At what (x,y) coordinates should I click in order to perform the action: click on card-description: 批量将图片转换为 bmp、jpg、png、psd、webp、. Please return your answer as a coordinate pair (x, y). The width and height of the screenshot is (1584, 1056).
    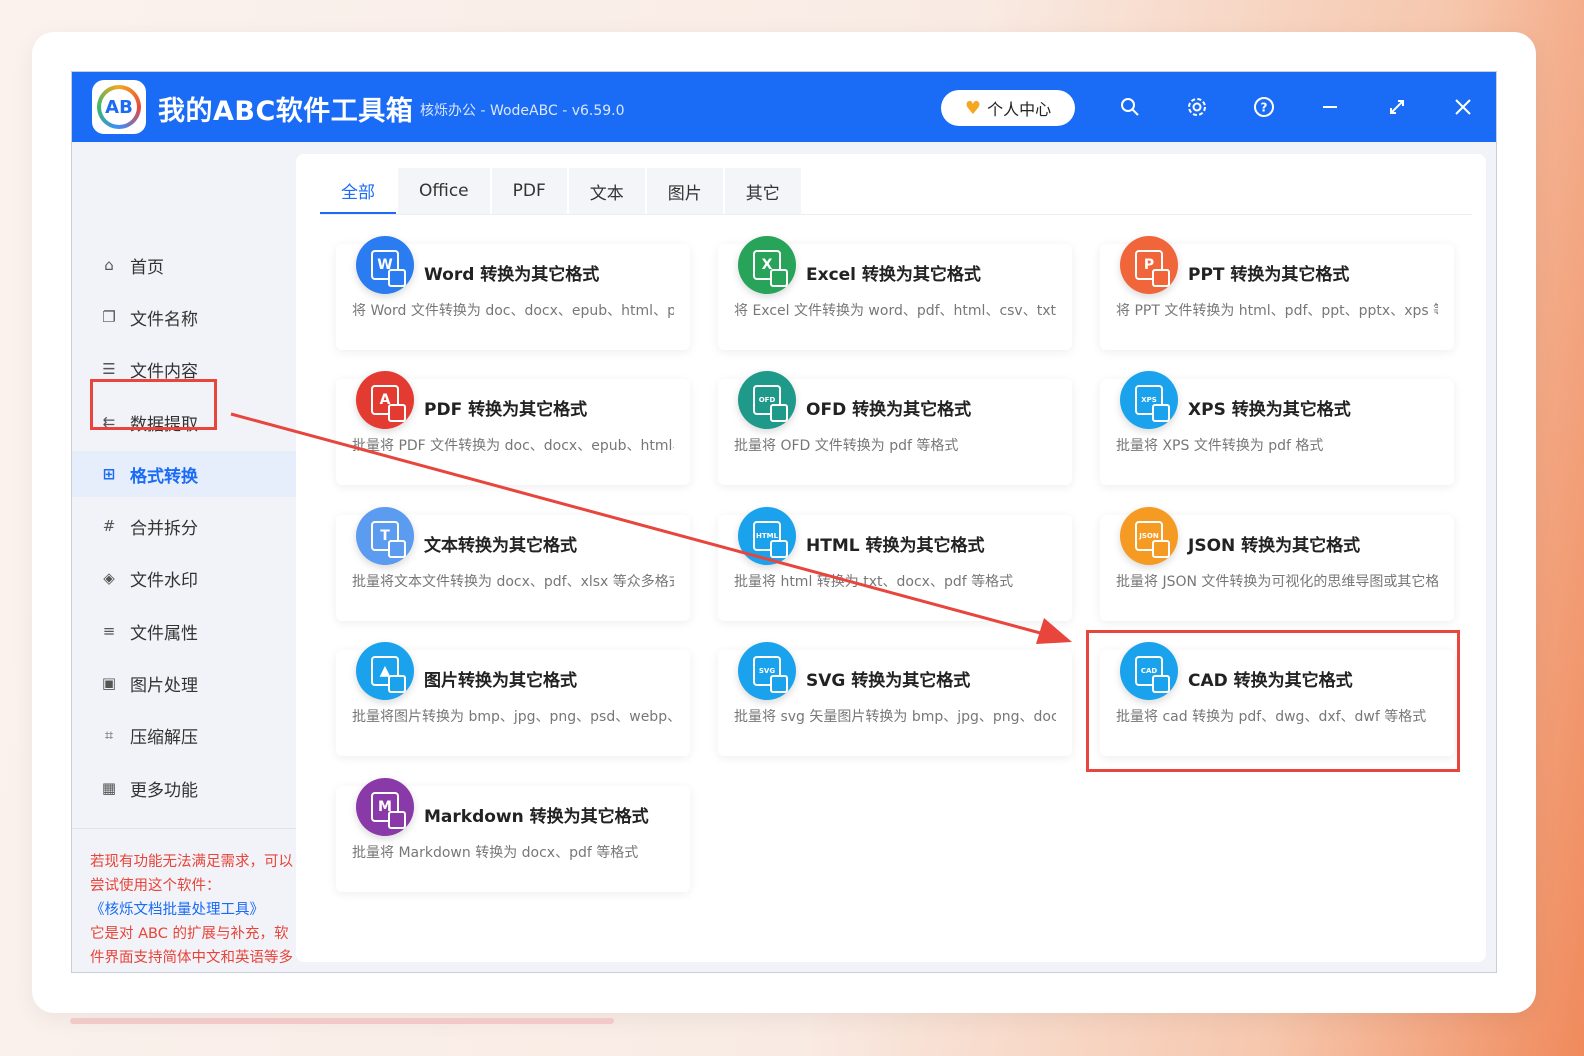
    Looking at the image, I should click on (513, 717).